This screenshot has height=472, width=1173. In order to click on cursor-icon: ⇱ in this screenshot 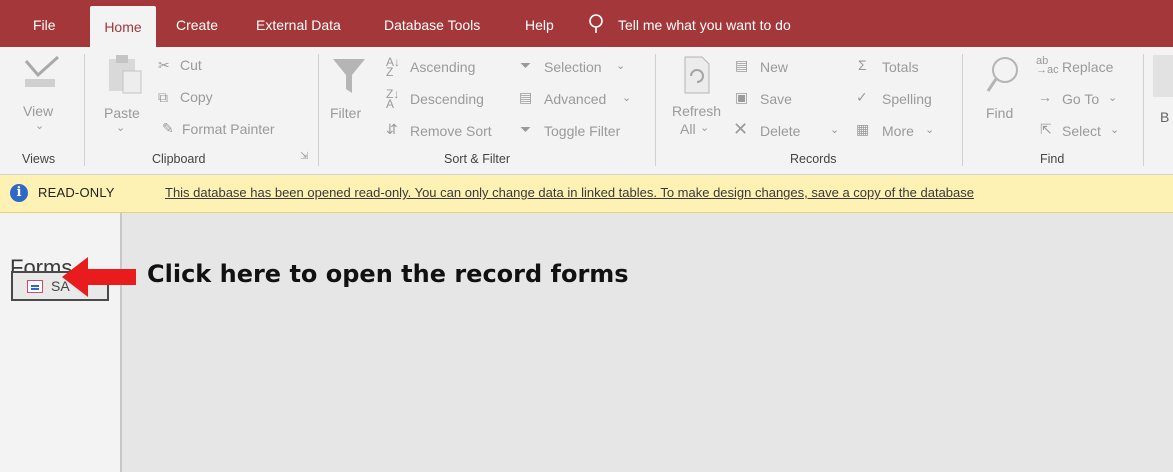, I will do `click(1046, 129)`.